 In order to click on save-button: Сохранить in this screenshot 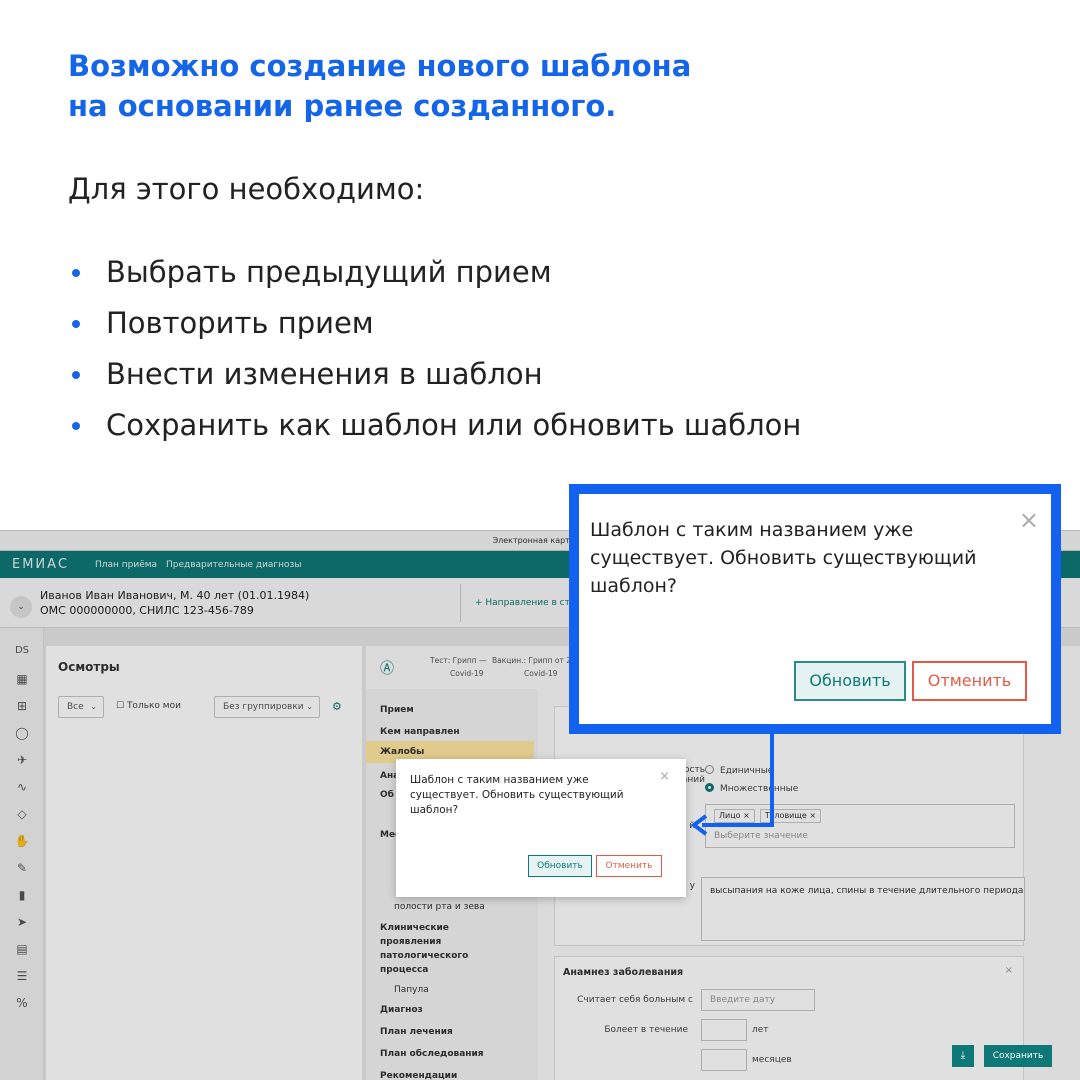, I will do `click(1018, 1056)`.